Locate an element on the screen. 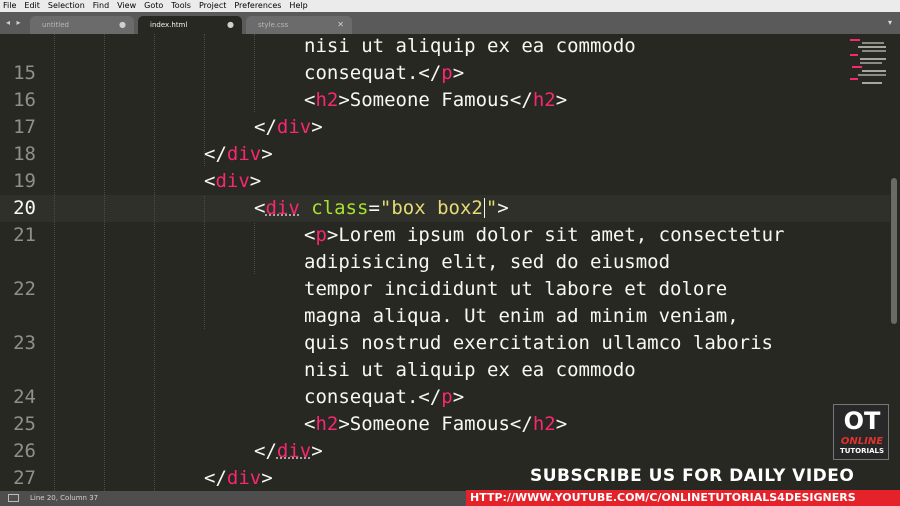  line-number: 22 is located at coordinates (24, 289).